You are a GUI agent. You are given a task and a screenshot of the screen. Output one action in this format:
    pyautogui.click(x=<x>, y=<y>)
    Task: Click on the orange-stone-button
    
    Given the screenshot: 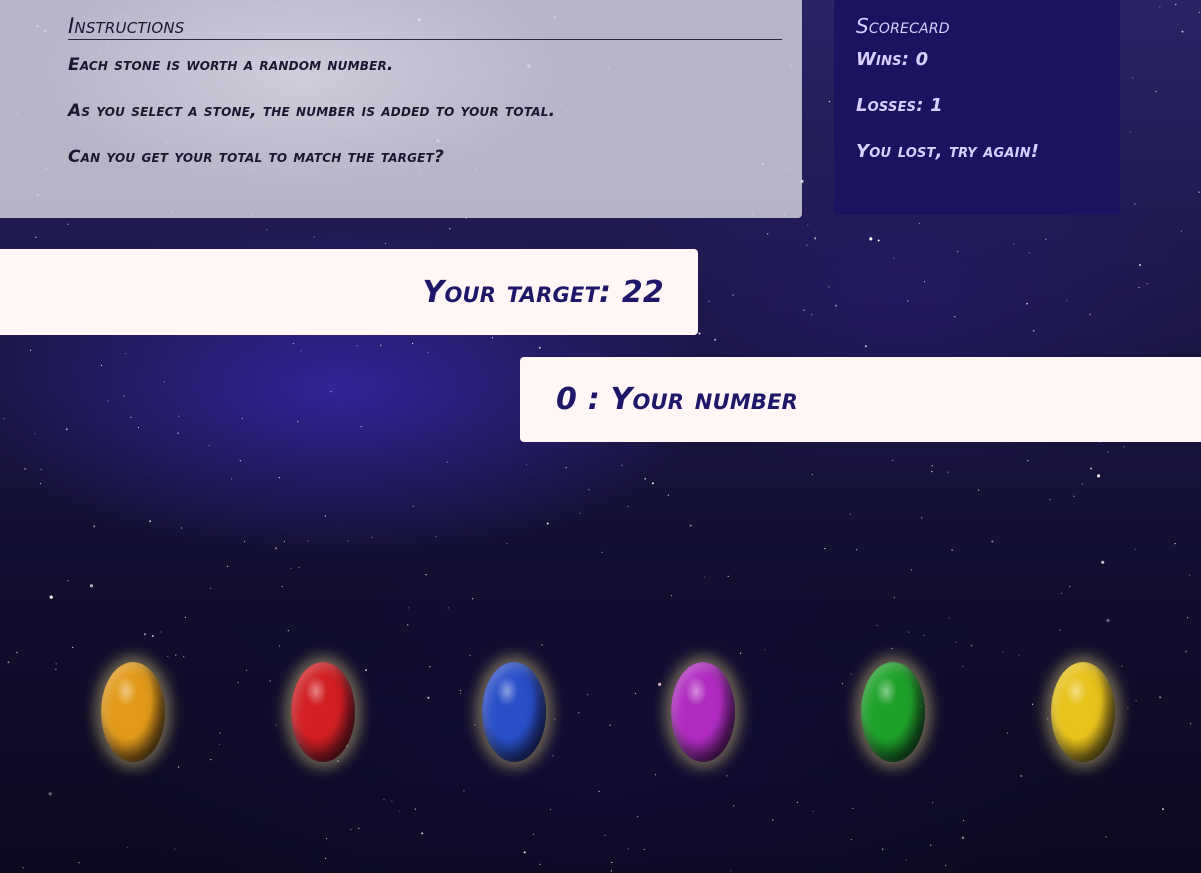 What is the action you would take?
    pyautogui.click(x=133, y=712)
    